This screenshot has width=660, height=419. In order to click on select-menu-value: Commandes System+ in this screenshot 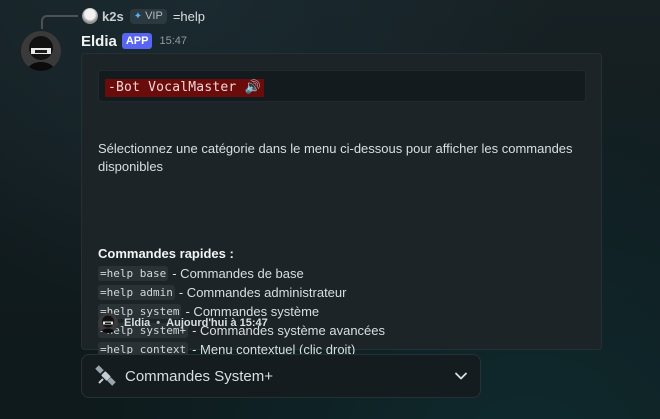, I will do `click(199, 376)`.